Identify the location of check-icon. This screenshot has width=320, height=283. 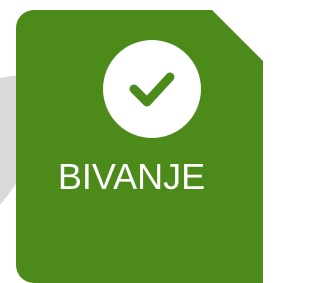
(152, 89).